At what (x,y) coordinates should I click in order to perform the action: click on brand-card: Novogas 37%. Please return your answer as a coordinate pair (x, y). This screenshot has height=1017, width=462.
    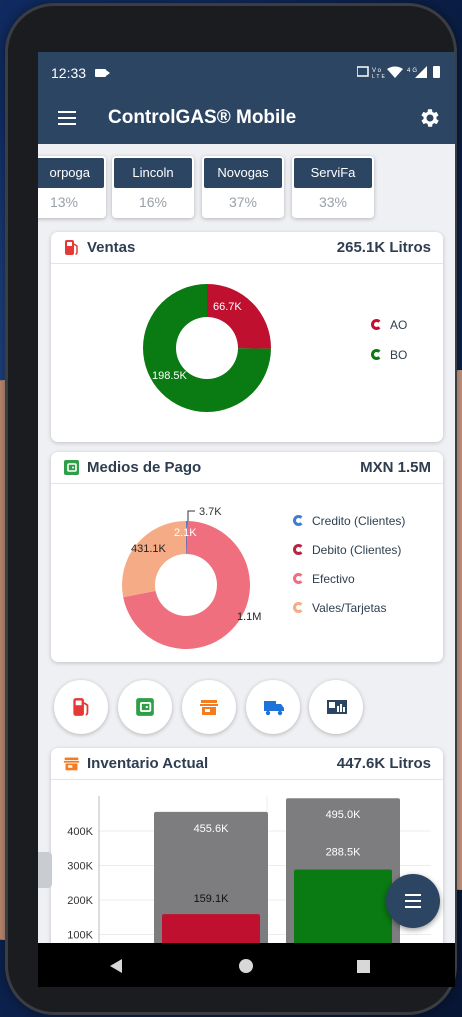
    Looking at the image, I should click on (243, 187).